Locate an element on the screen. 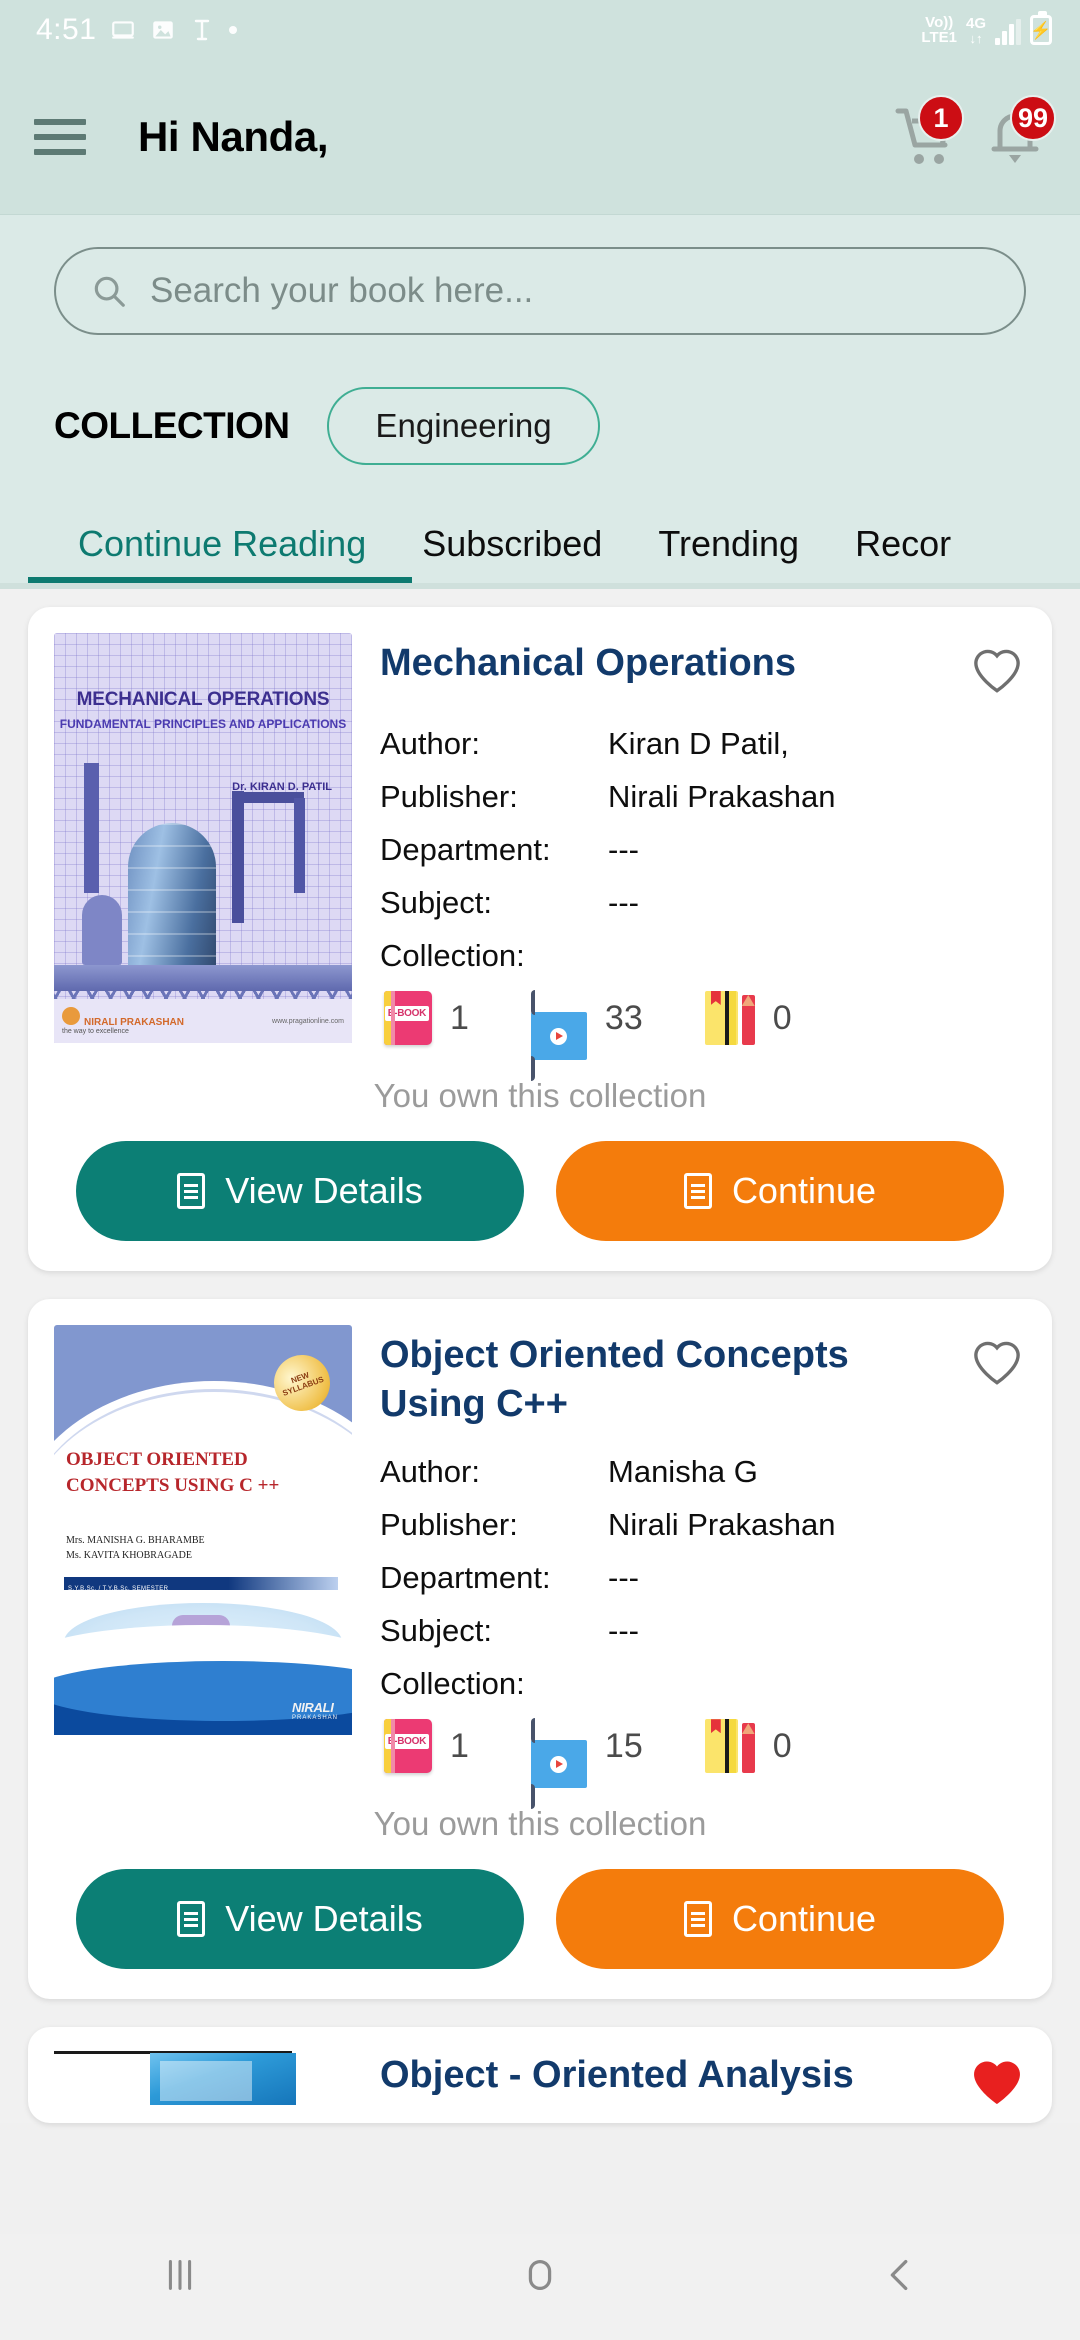  cover-strip: S.Y.B.Sc. / T.Y.B.Sc. SEMESTER is located at coordinates (201, 1584).